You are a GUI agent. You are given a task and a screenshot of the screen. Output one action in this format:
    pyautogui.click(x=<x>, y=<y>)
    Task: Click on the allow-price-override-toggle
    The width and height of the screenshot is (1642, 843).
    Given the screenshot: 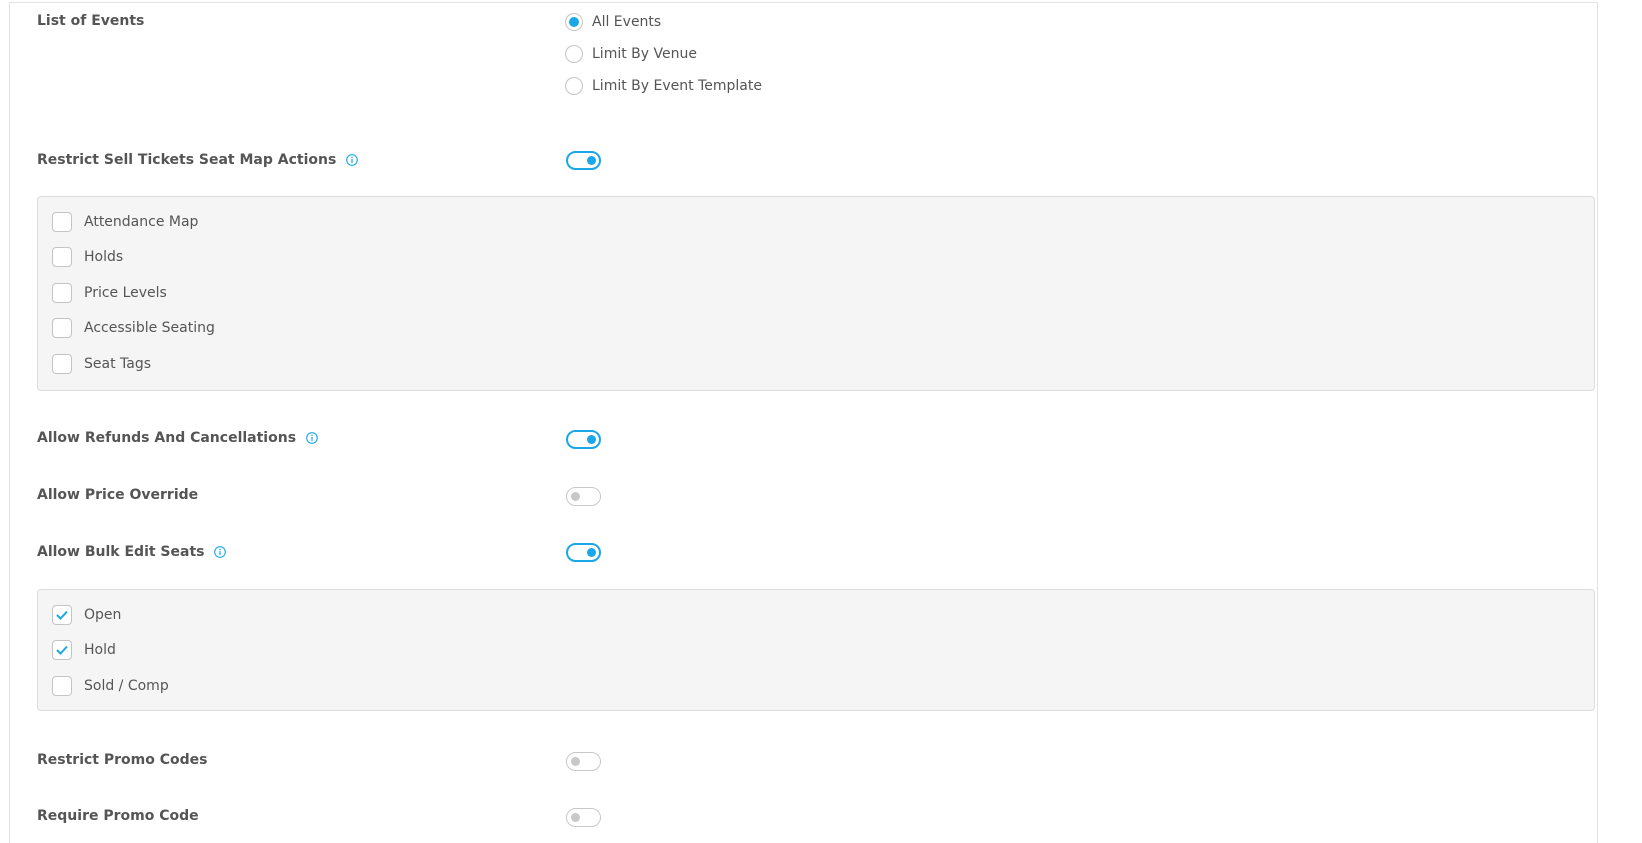 What is the action you would take?
    pyautogui.click(x=583, y=496)
    